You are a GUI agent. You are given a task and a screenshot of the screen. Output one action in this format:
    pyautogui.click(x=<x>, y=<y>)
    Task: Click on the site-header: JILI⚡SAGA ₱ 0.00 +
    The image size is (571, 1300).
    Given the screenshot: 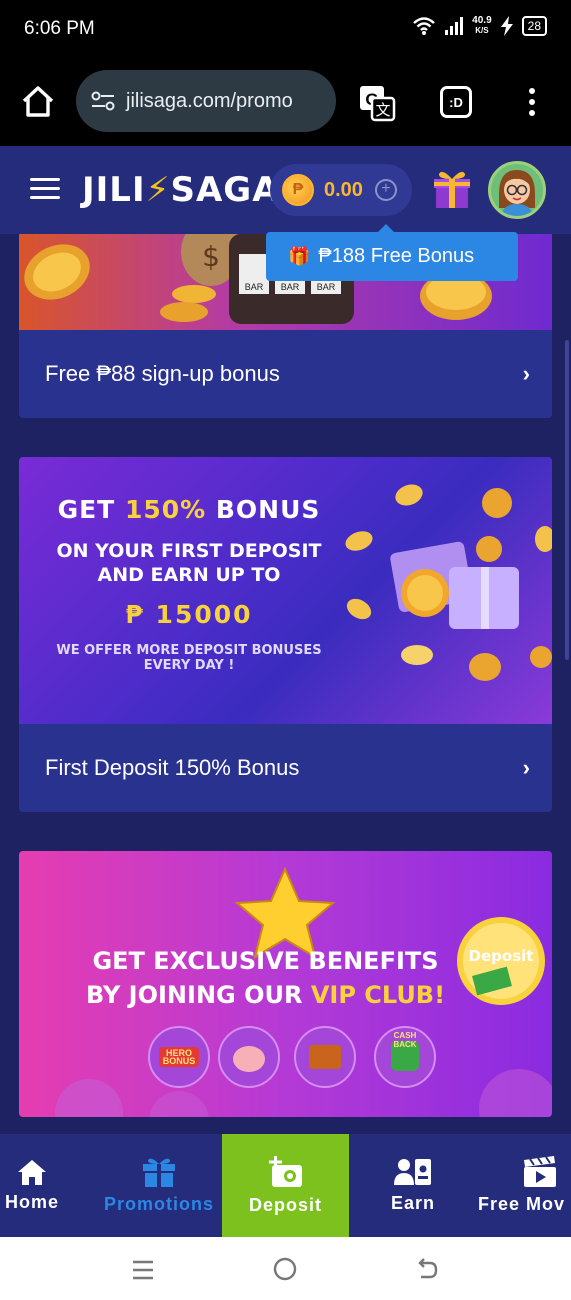 What is the action you would take?
    pyautogui.click(x=285, y=190)
    